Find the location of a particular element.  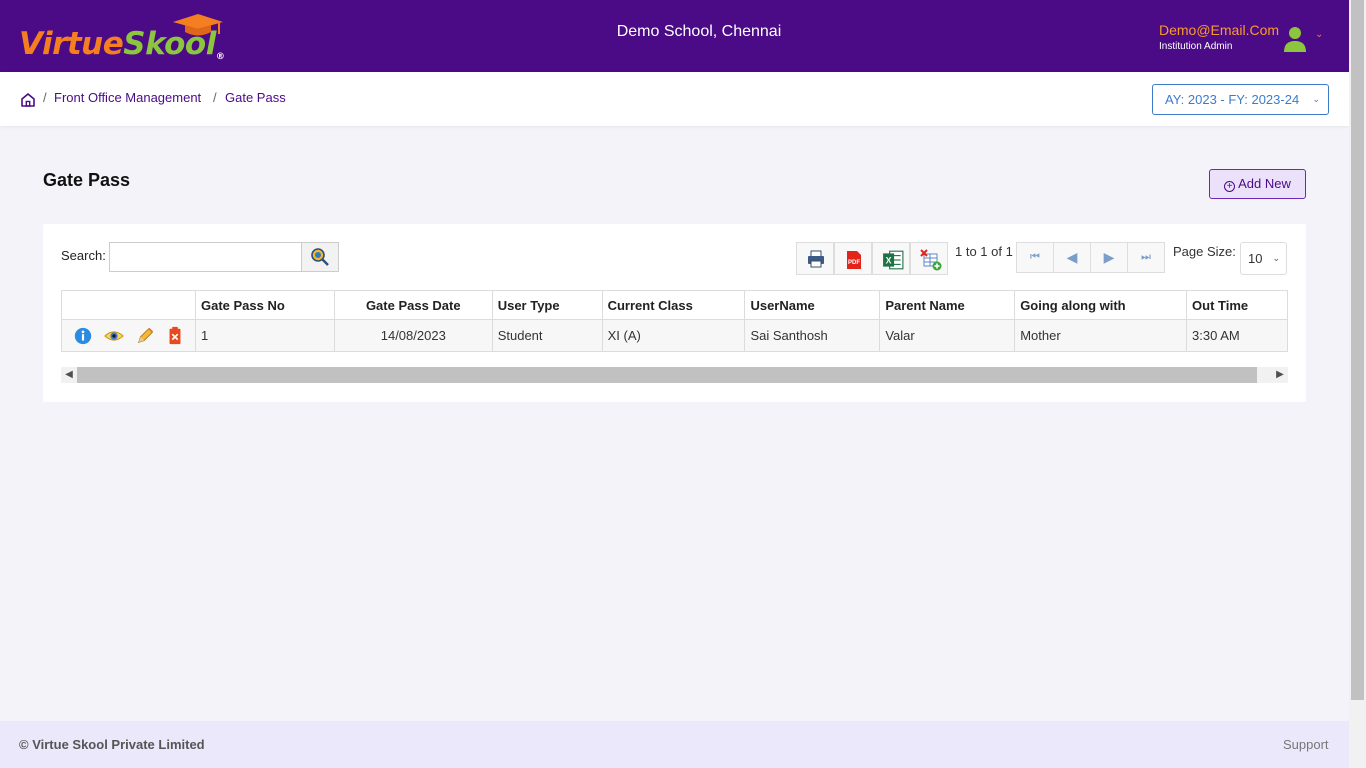

next-page-button: ▶ is located at coordinates (1109, 257).